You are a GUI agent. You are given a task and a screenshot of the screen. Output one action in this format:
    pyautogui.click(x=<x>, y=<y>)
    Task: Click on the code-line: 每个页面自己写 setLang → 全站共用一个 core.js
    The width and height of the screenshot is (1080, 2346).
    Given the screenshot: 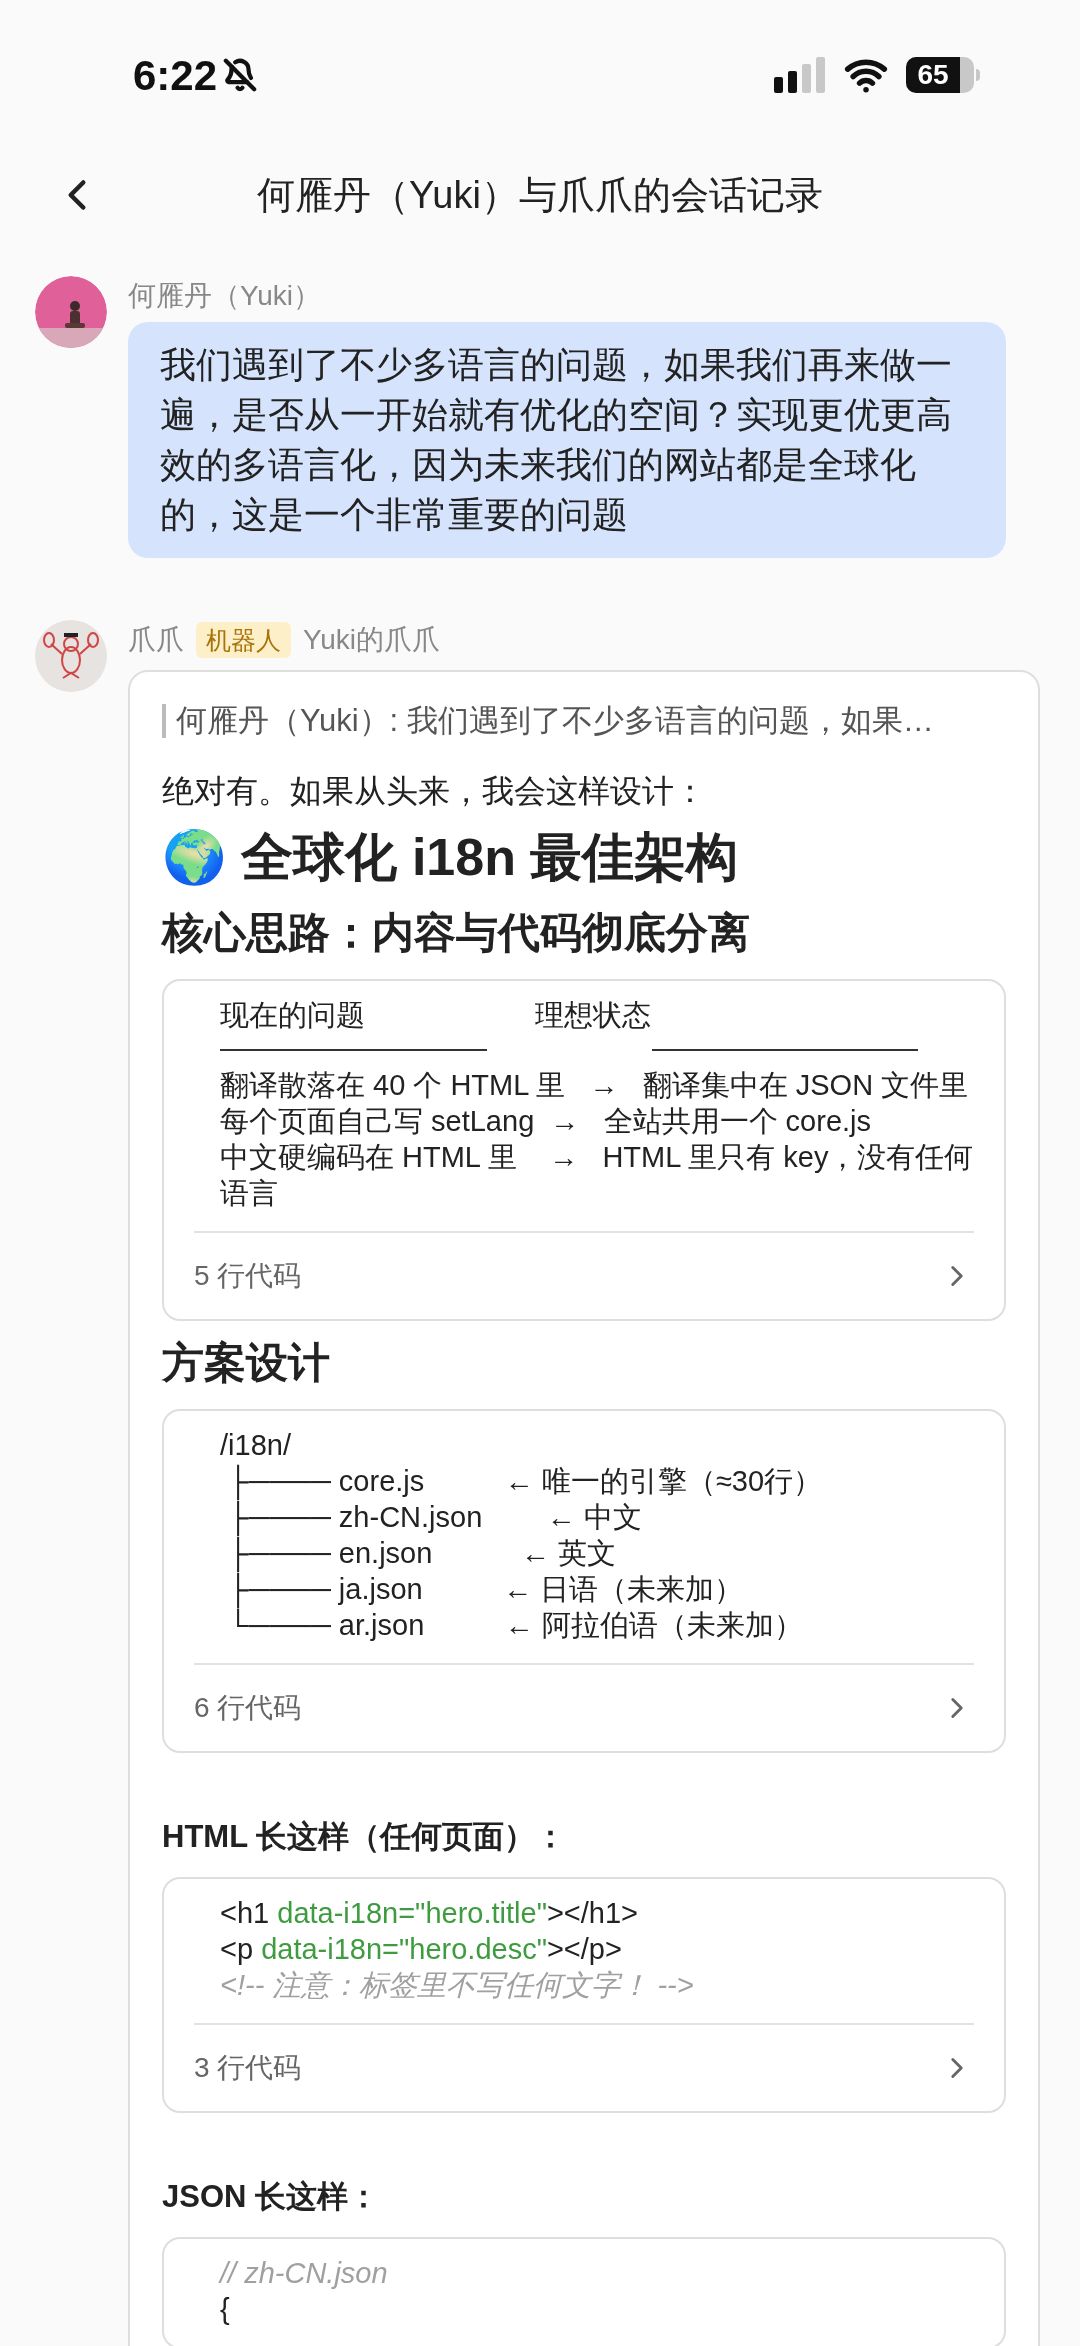 What is the action you would take?
    pyautogui.click(x=546, y=1121)
    